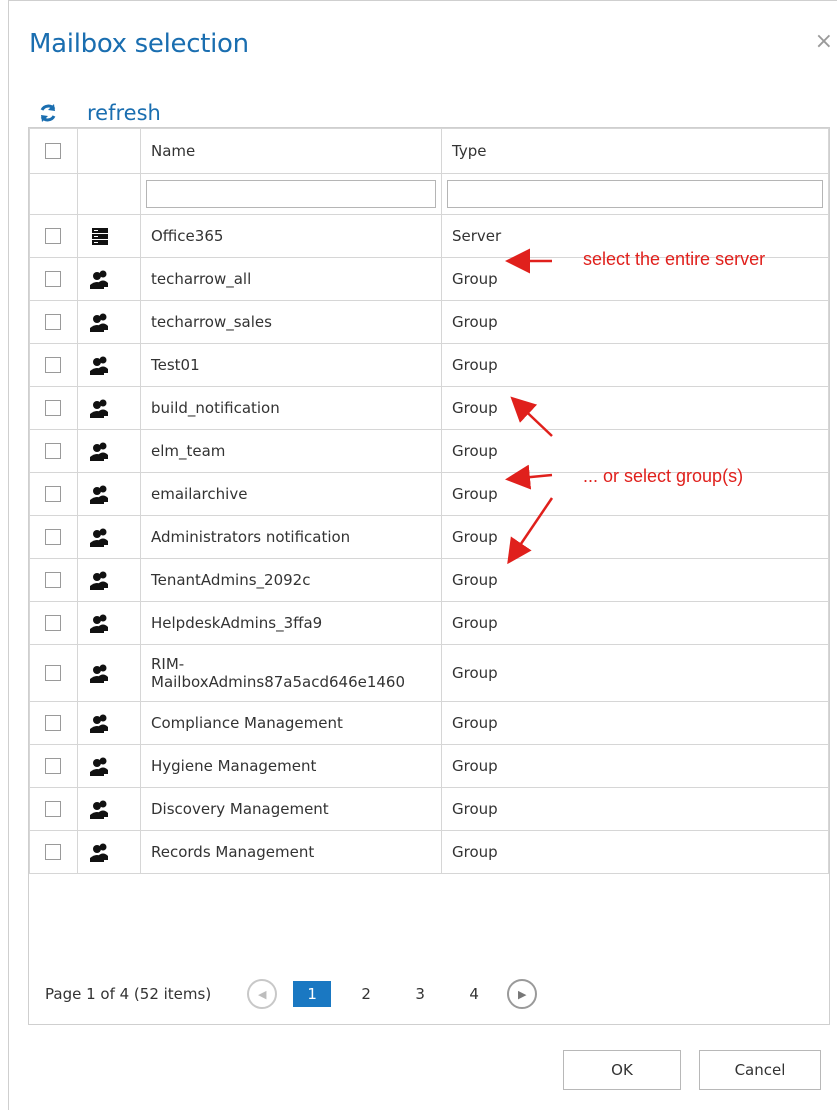 This screenshot has width=837, height=1110. What do you see at coordinates (622, 1070) in the screenshot?
I see `ok-button: OK` at bounding box center [622, 1070].